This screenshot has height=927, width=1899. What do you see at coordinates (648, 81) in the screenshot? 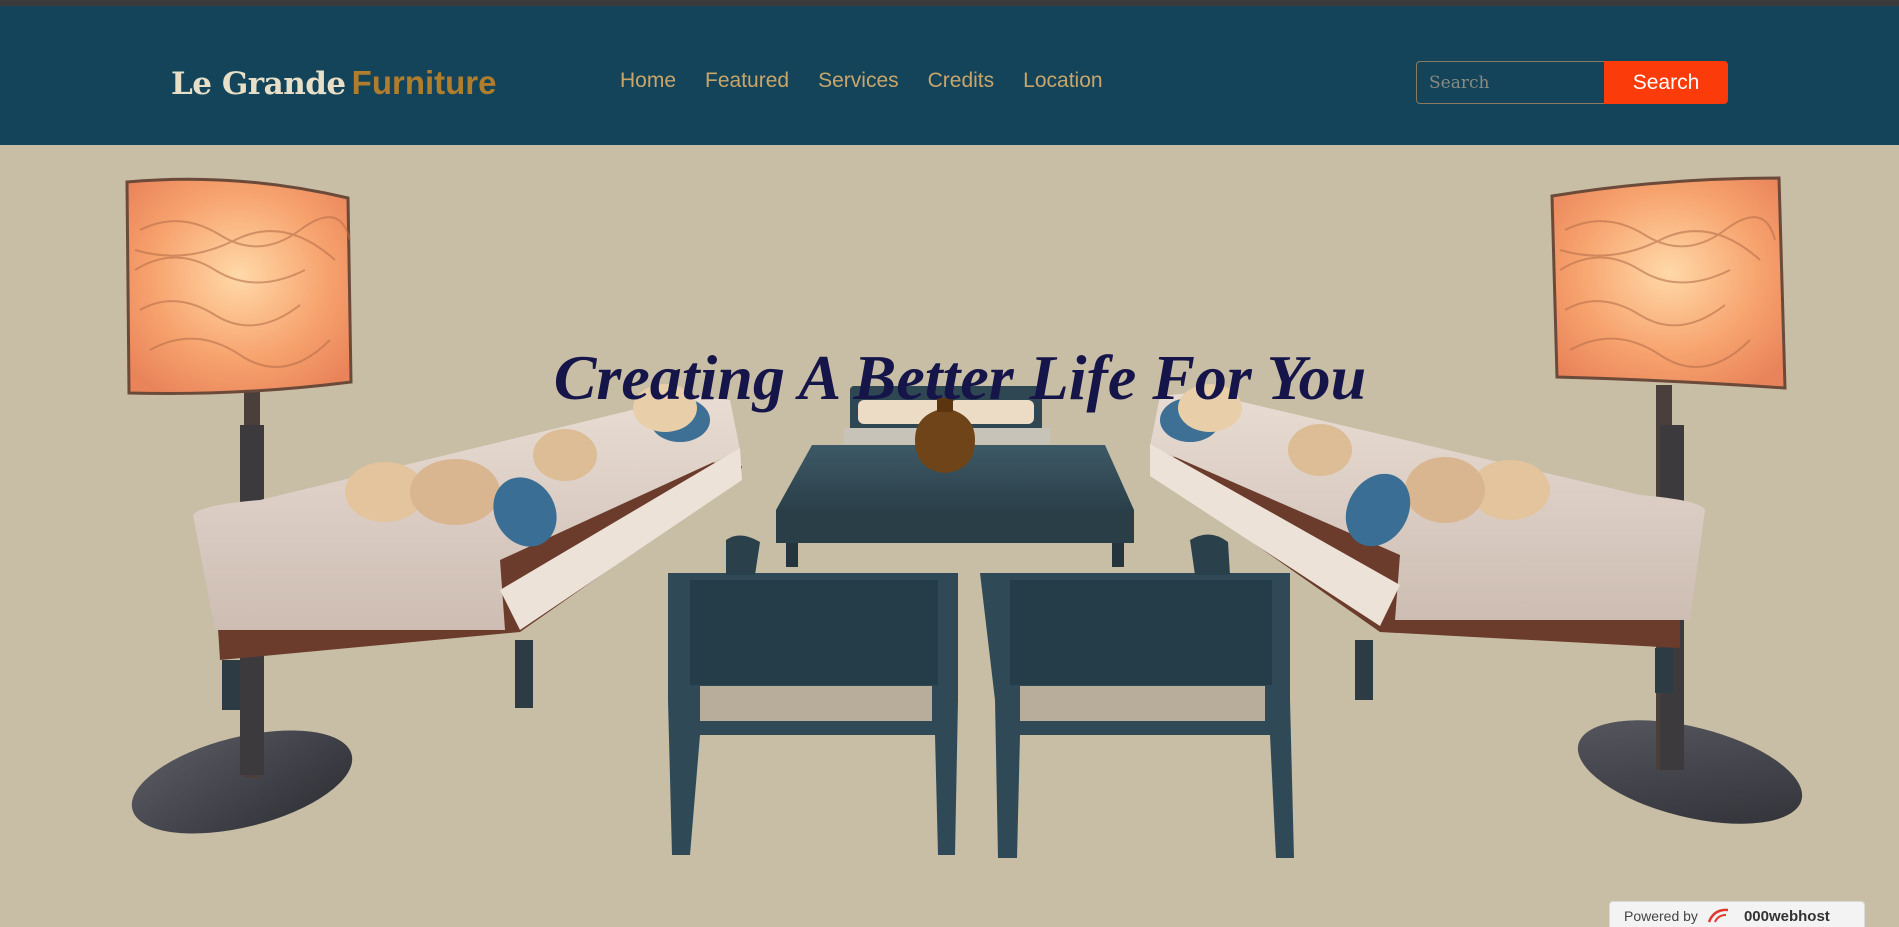
I see `nav-home: Home` at bounding box center [648, 81].